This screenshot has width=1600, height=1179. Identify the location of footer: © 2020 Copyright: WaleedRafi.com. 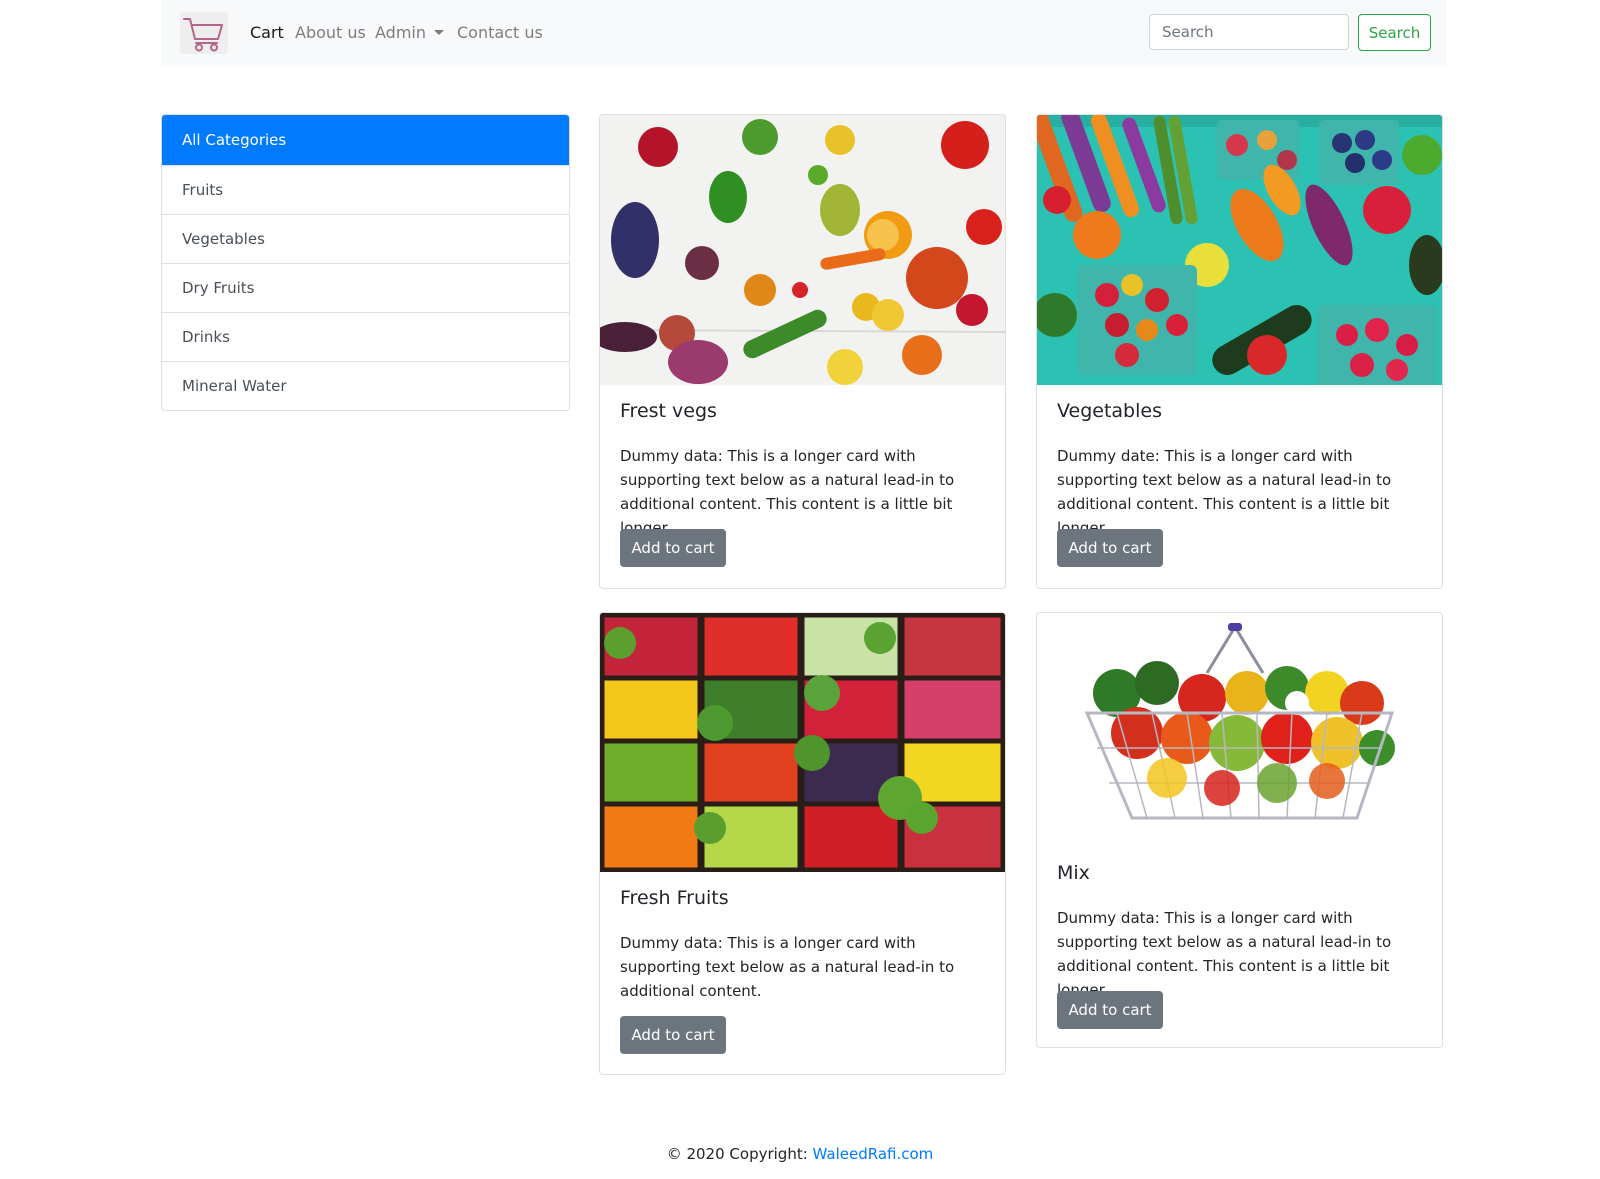
(800, 1154).